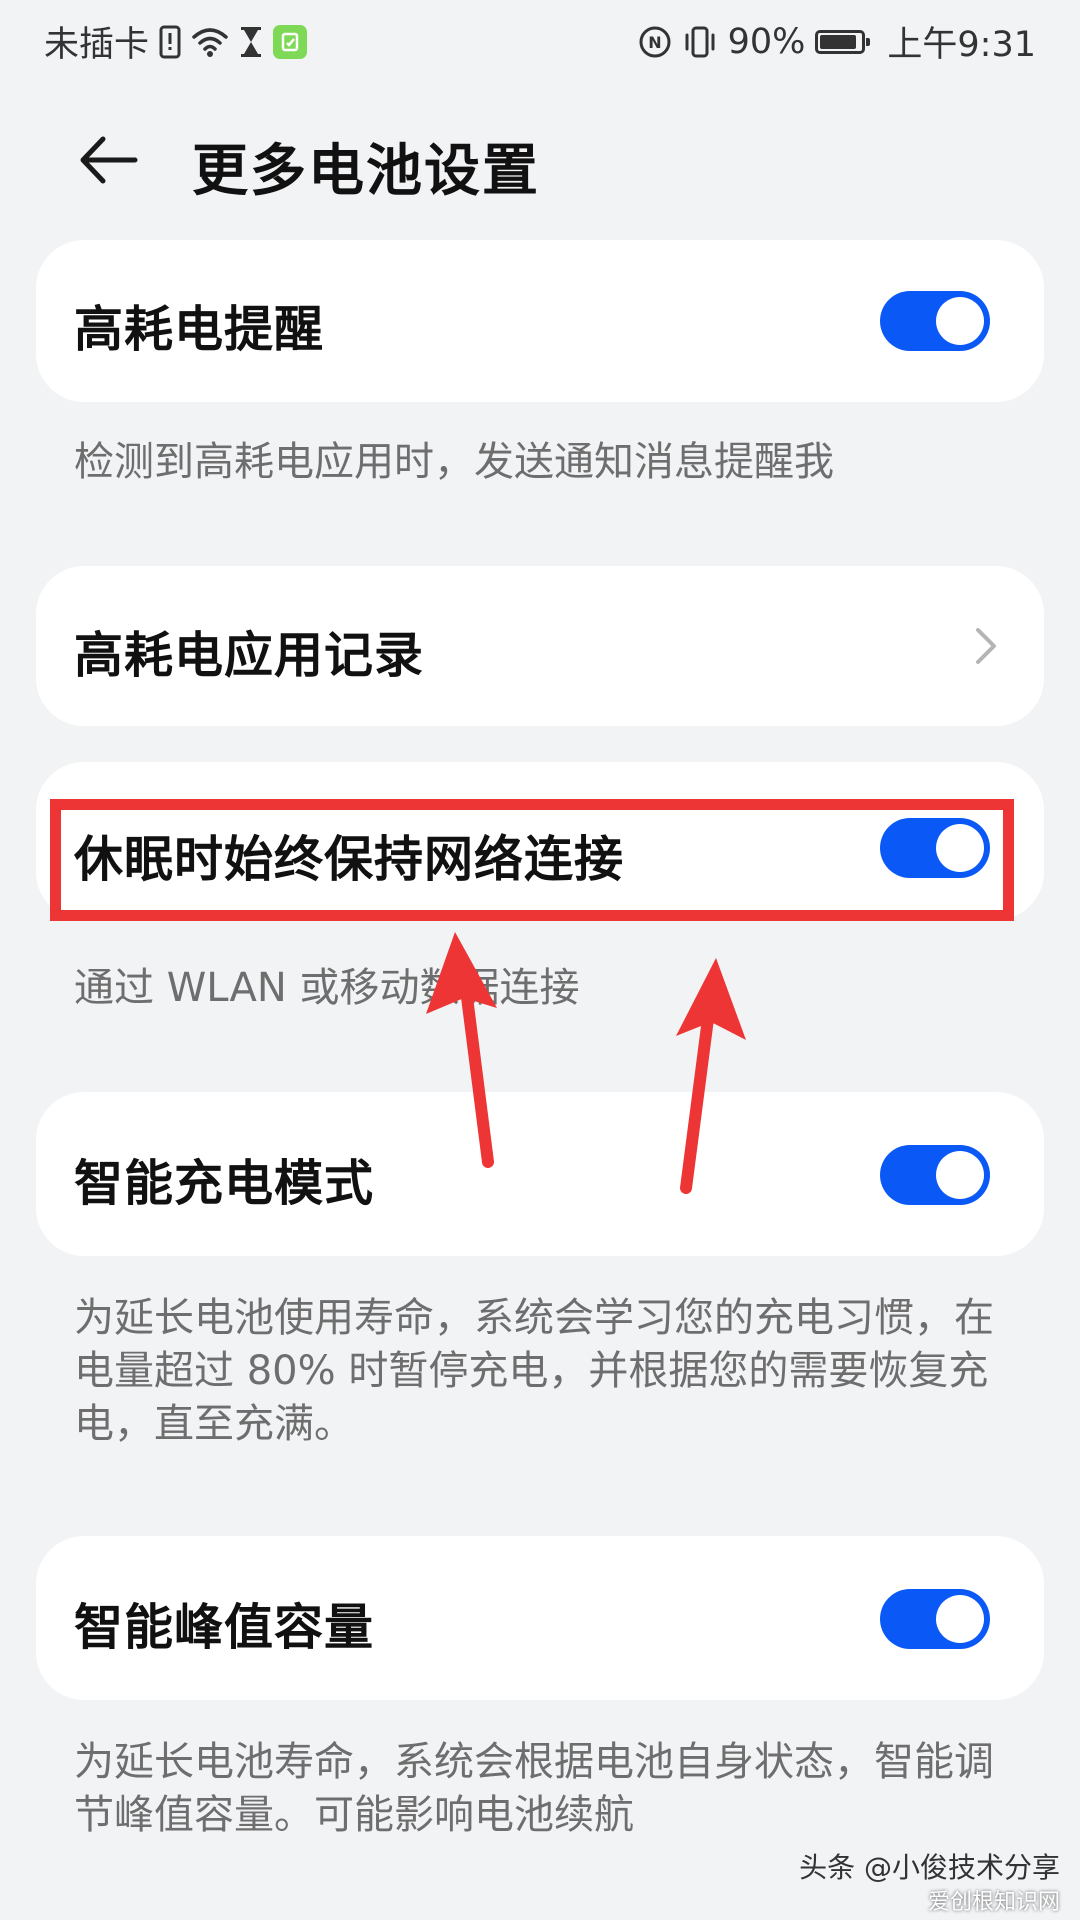 The width and height of the screenshot is (1080, 1920). Describe the element at coordinates (929, 1867) in the screenshot. I see `watermark: 头条 @小俊技术分享` at that location.